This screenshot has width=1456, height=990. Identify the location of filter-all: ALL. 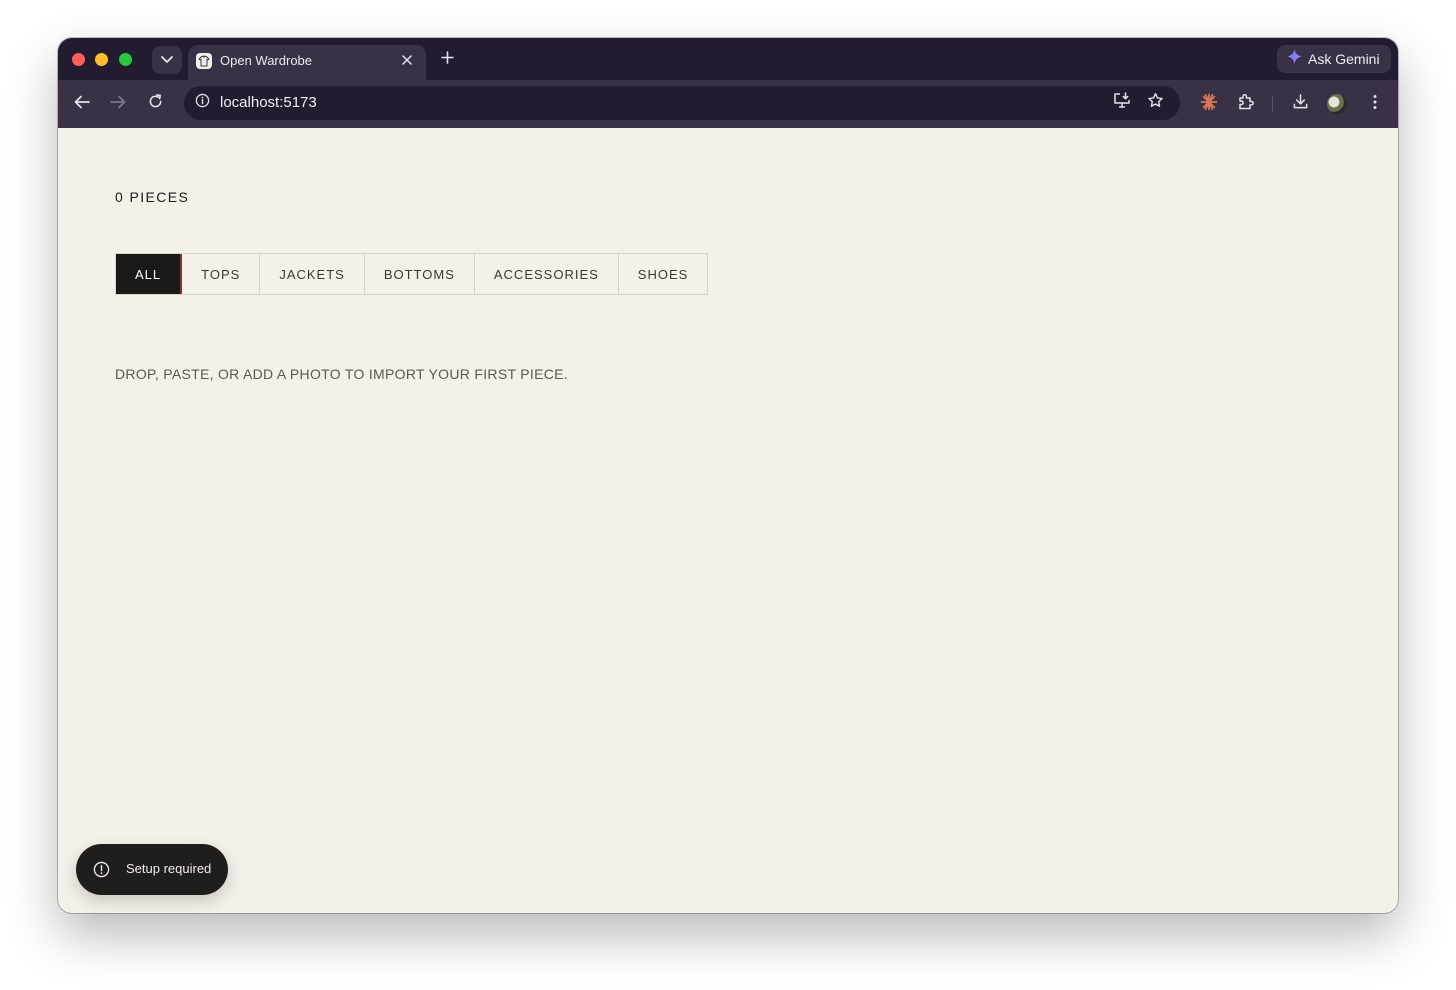
(149, 274).